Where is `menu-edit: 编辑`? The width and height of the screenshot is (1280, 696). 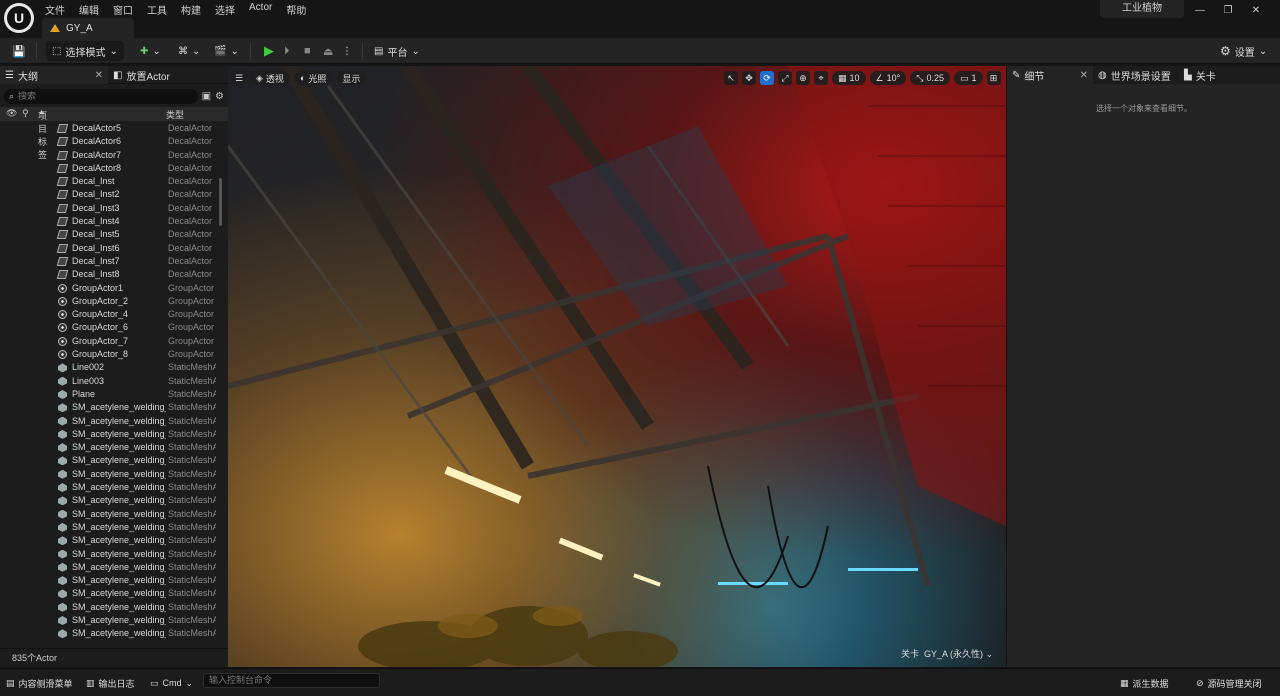
menu-edit: 编辑 is located at coordinates (89, 8).